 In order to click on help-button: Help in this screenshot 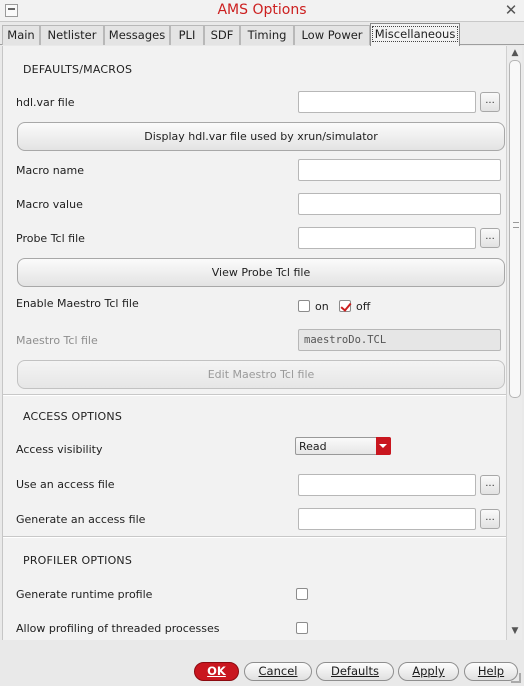, I will do `click(491, 671)`.